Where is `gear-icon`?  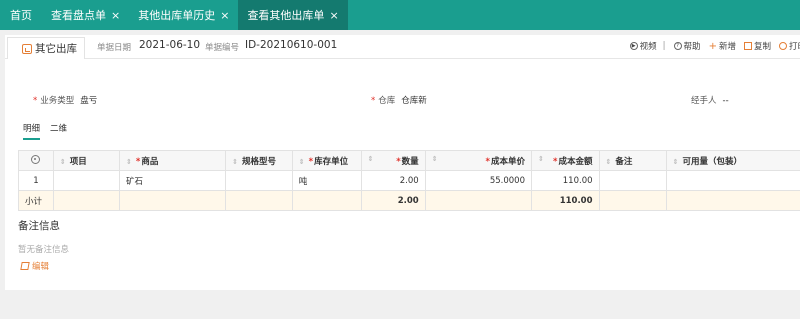 gear-icon is located at coordinates (36, 159).